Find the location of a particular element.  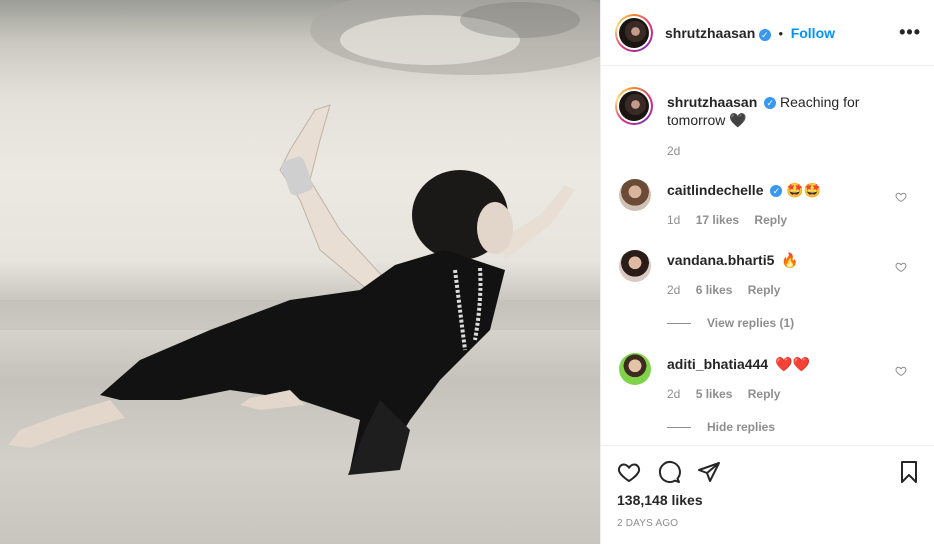

follow-button: Follow is located at coordinates (813, 33).